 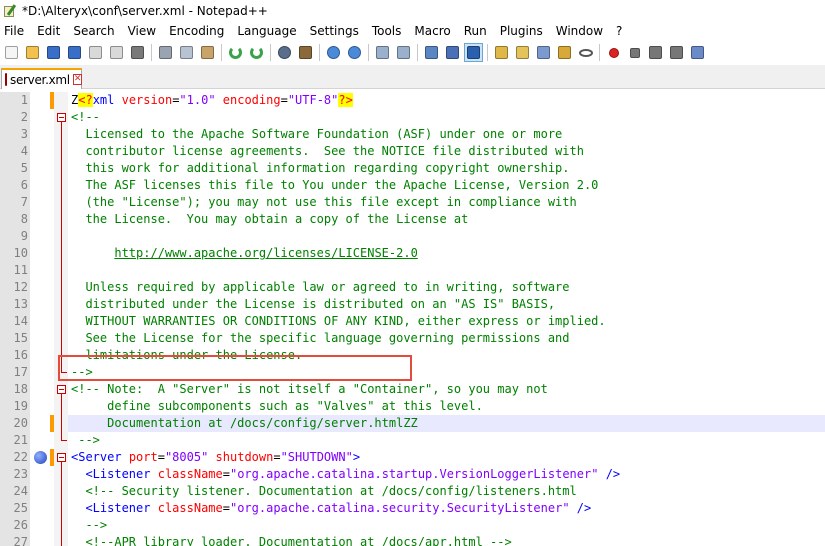 What do you see at coordinates (305, 52) in the screenshot?
I see `replace-icon` at bounding box center [305, 52].